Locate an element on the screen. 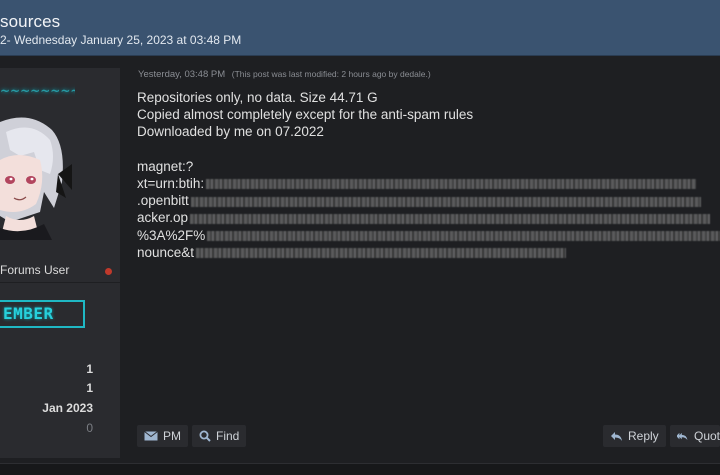  magnet-line: .openbitt is located at coordinates (428, 200).